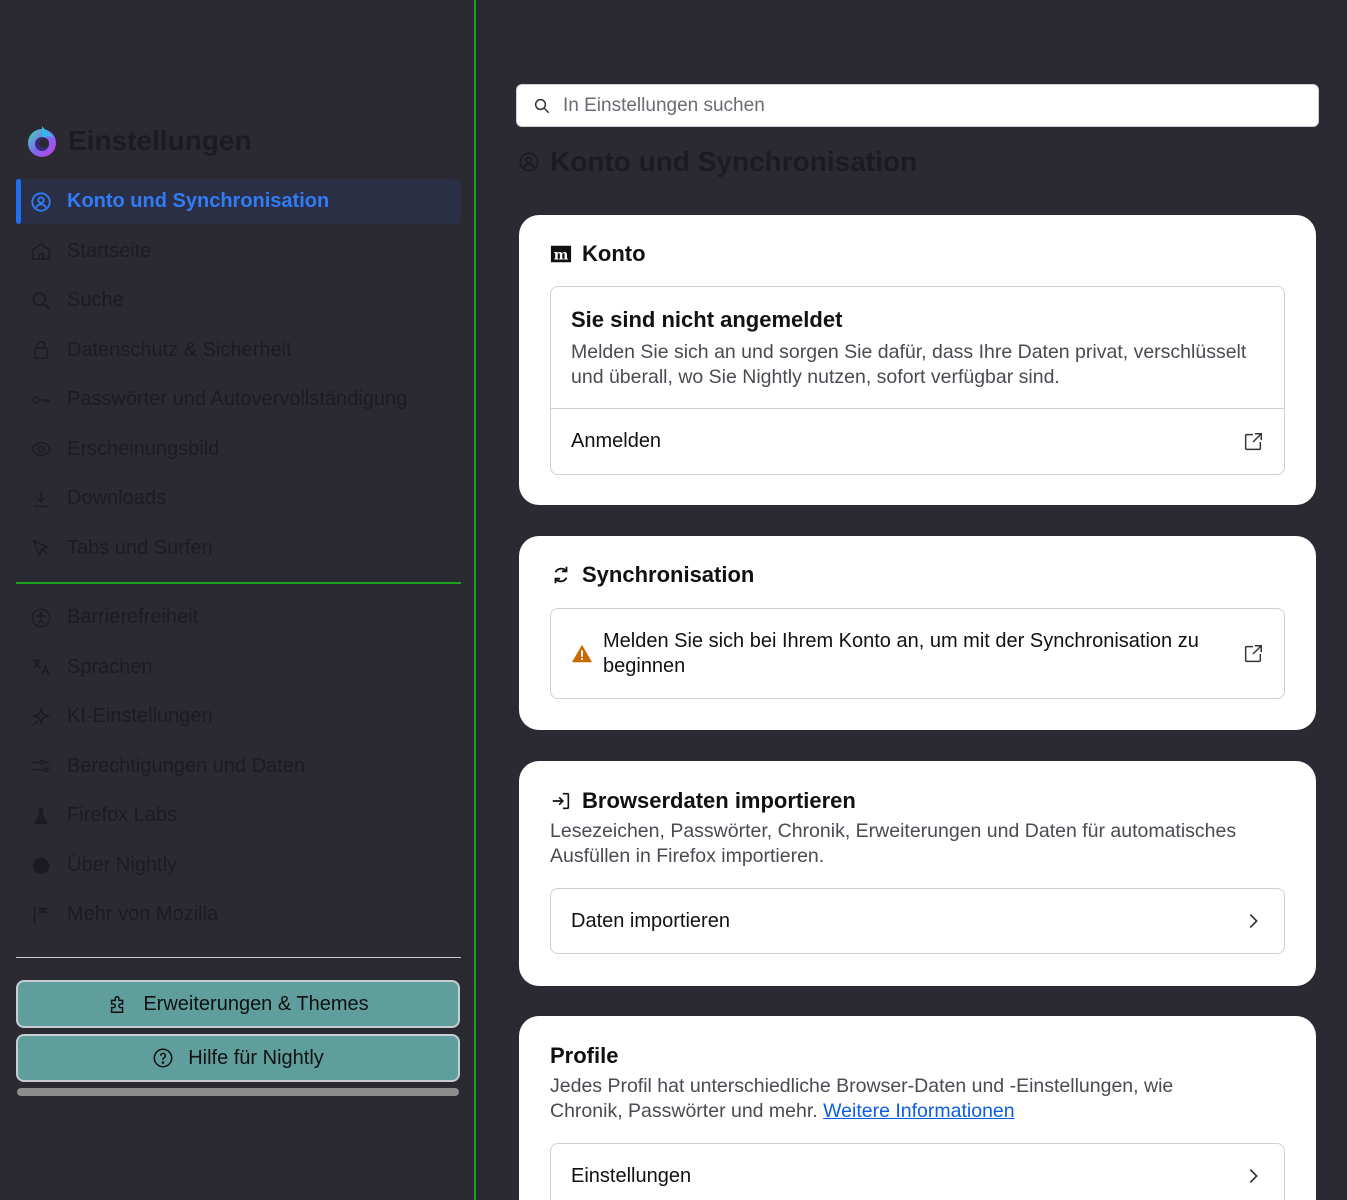  I want to click on nav-item-sprachen: Sprachen, so click(238, 667).